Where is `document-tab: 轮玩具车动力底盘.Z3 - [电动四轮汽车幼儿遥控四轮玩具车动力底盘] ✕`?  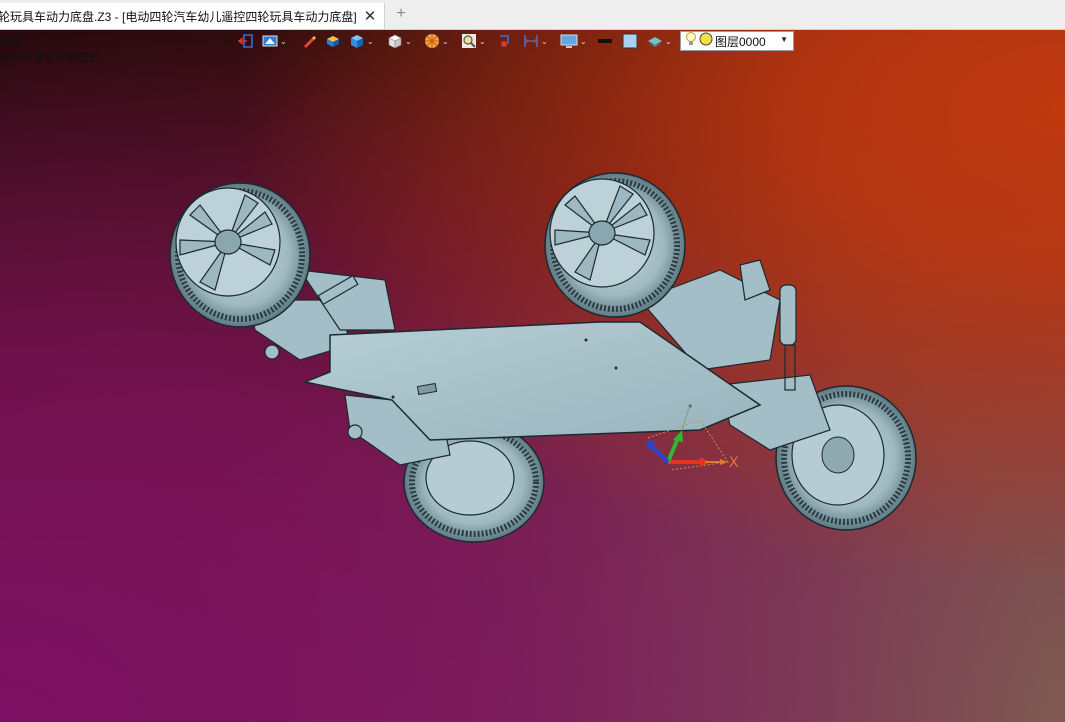 document-tab: 轮玩具车动力底盘.Z3 - [电动四轮汽车幼儿遥控四轮玩具车动力底盘] ✕ is located at coordinates (192, 16).